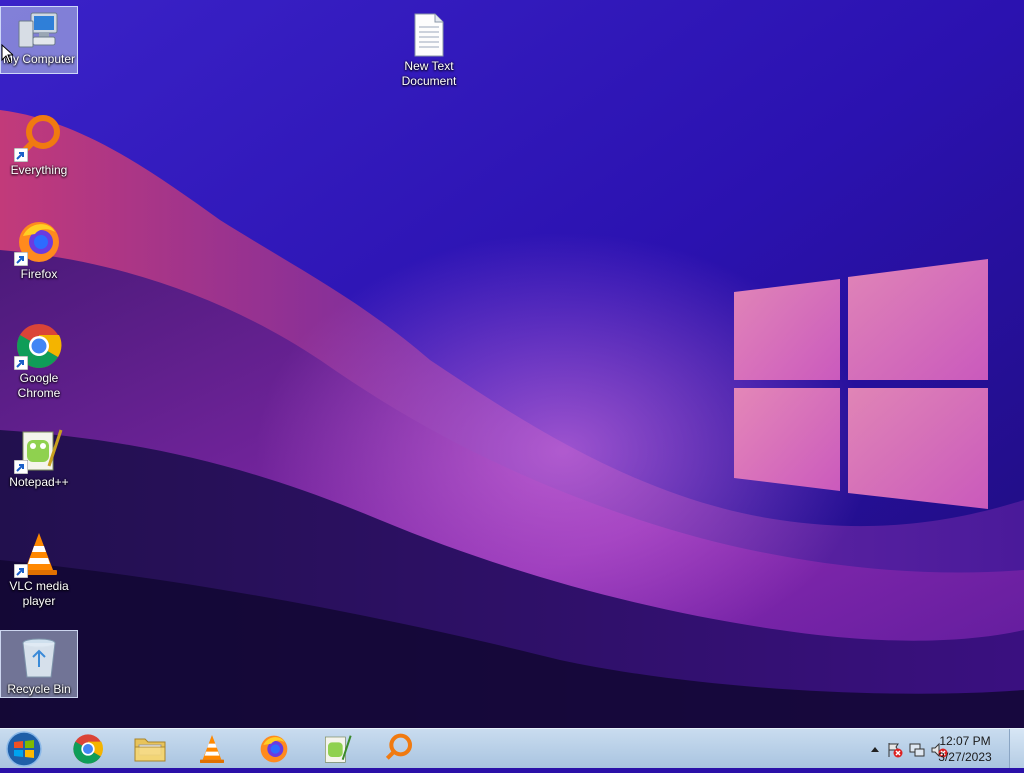 Image resolution: width=1024 pixels, height=773 pixels. What do you see at coordinates (895, 750) in the screenshot?
I see `action-center-flag-icon` at bounding box center [895, 750].